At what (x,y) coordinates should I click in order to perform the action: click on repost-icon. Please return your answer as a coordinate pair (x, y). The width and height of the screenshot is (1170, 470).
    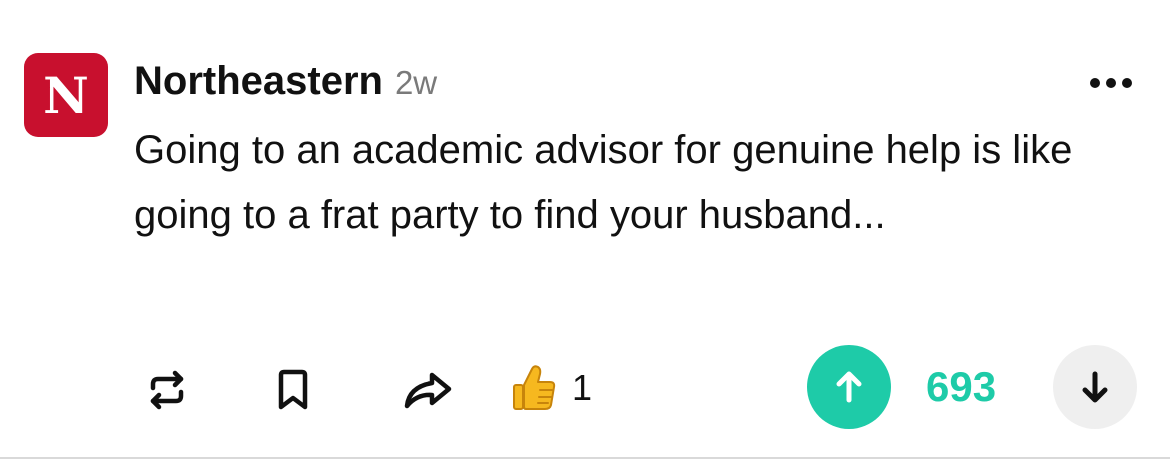
    Looking at the image, I should click on (167, 390).